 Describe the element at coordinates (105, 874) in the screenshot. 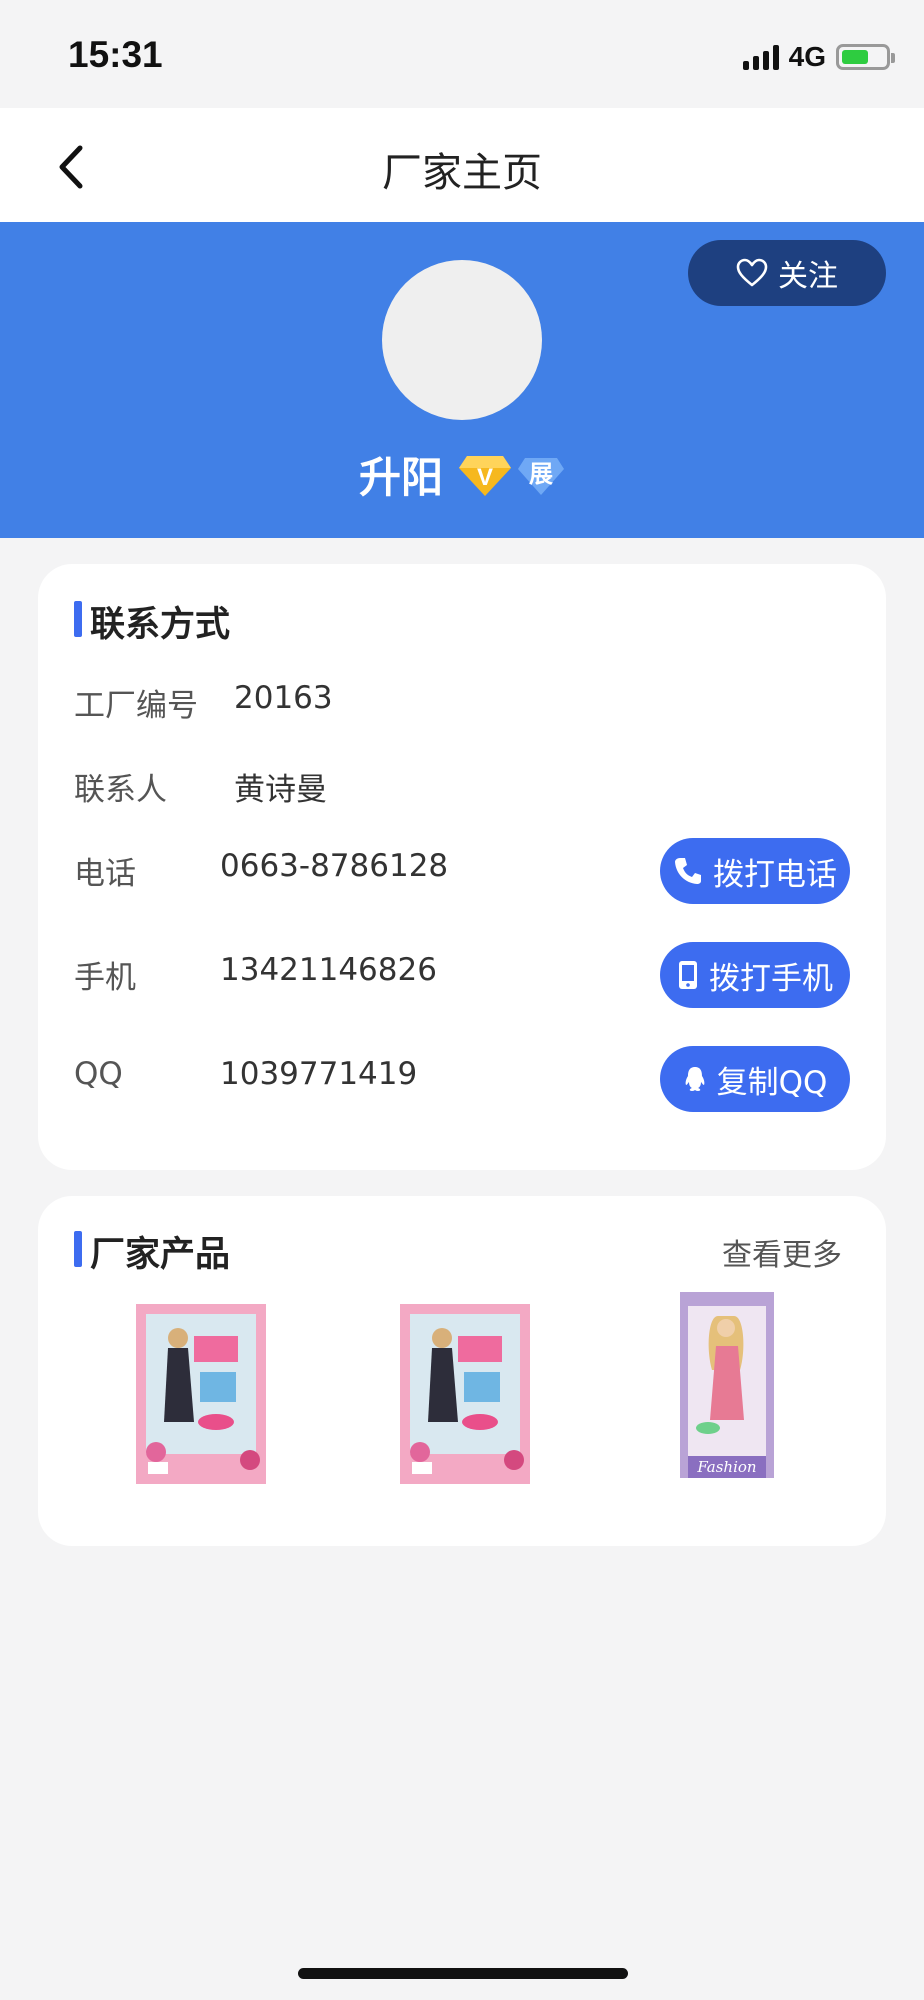

I see `phone-label: 电话` at that location.